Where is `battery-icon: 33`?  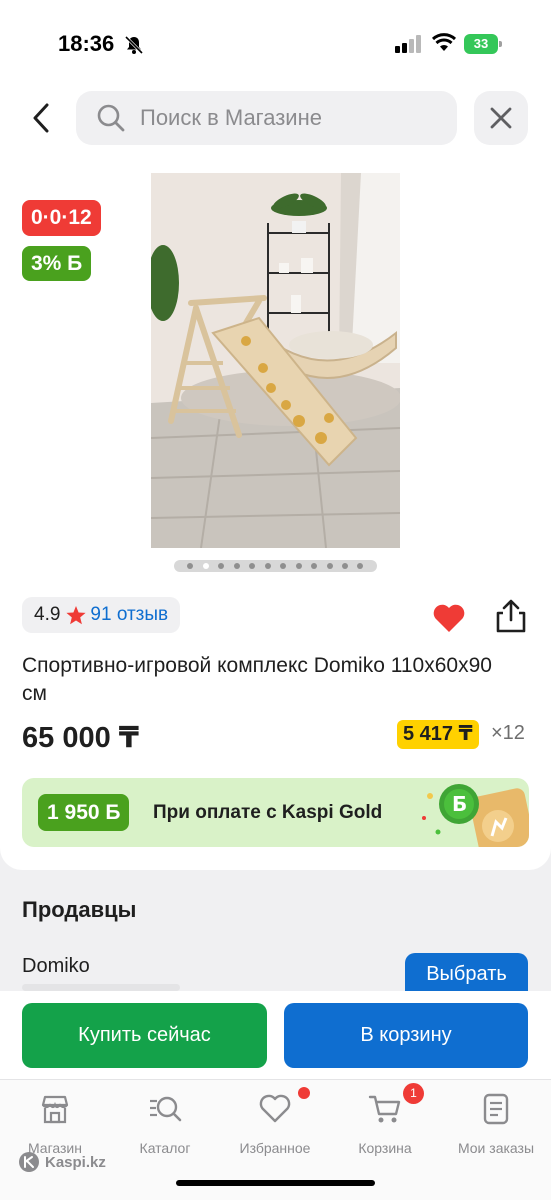 battery-icon: 33 is located at coordinates (483, 44).